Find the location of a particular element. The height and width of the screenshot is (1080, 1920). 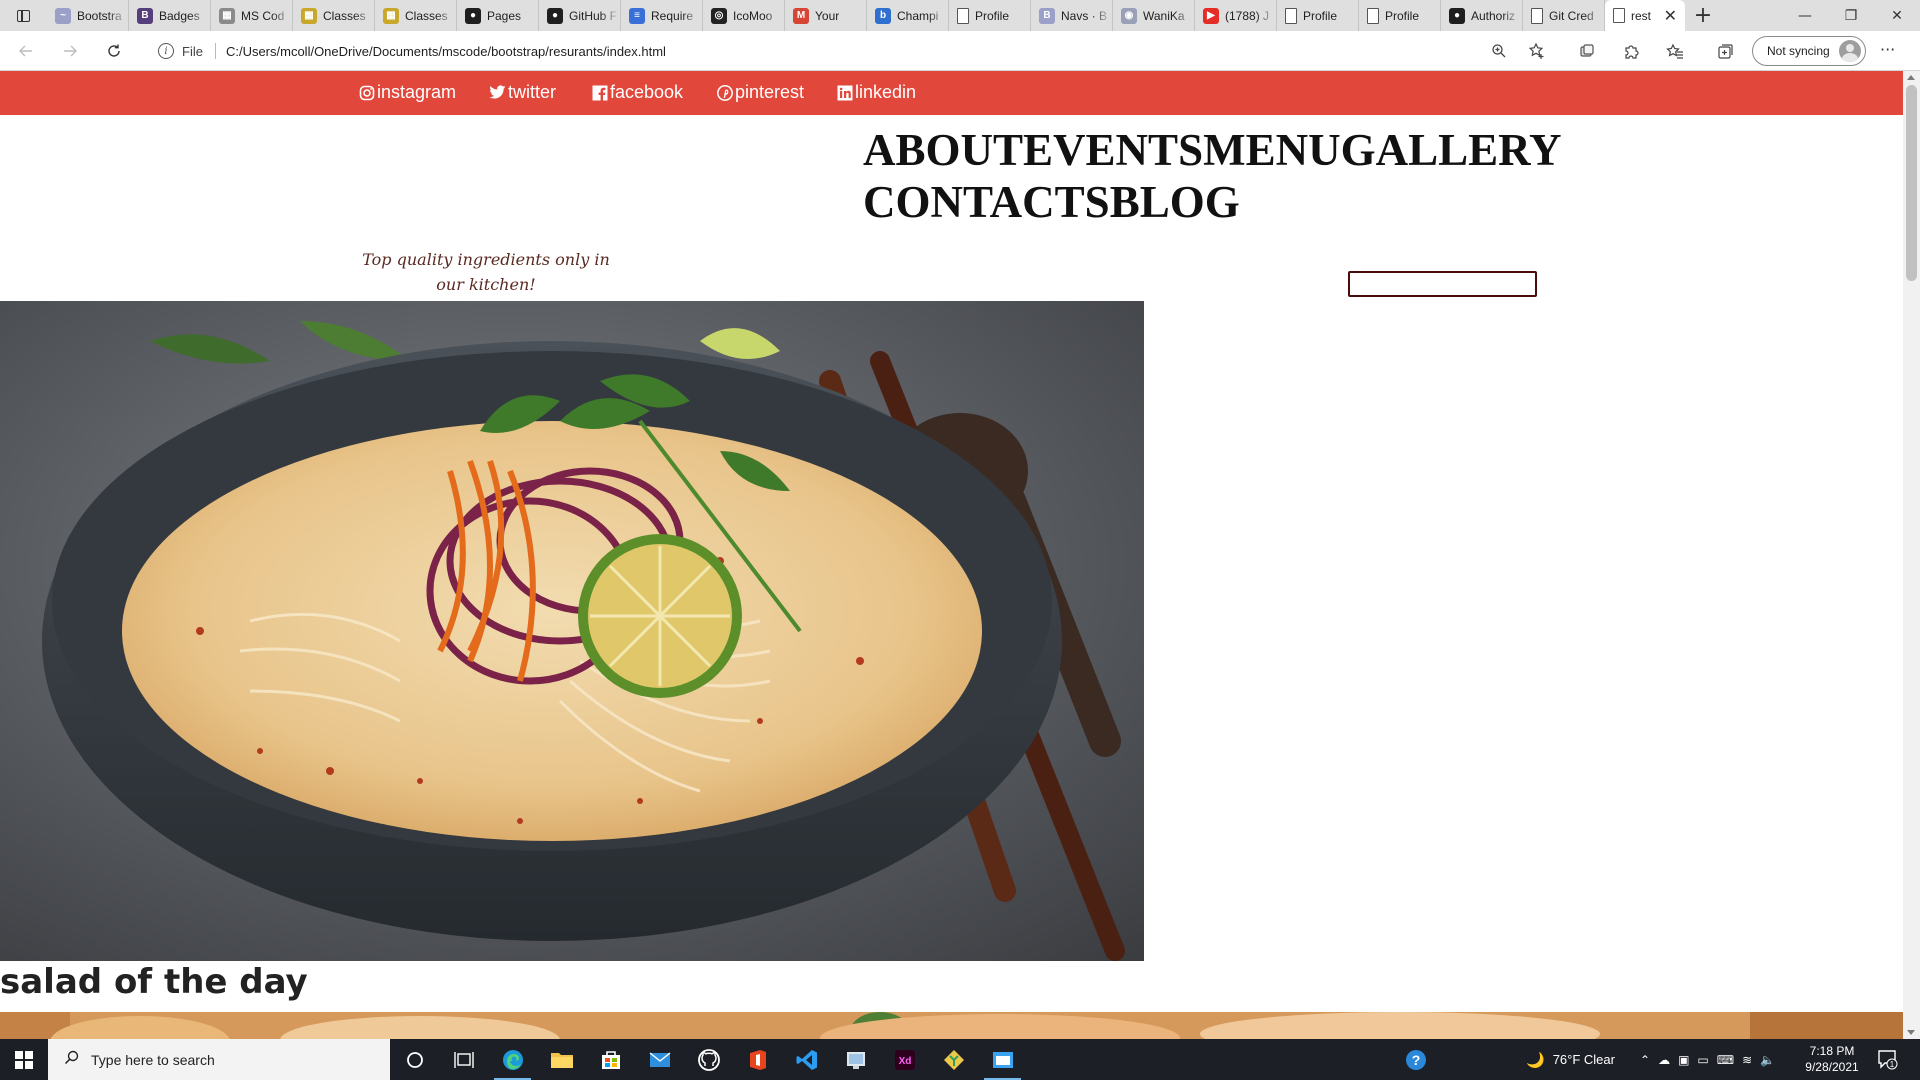

page-scrollbar is located at coordinates (1911, 555).